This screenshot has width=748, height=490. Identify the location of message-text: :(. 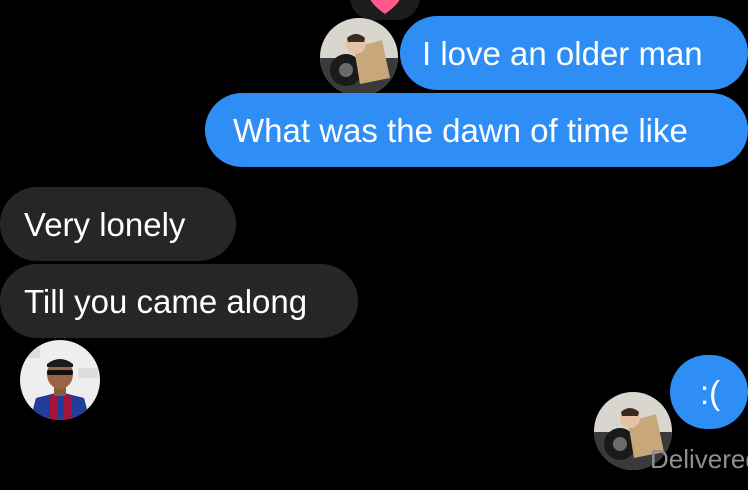
(710, 392).